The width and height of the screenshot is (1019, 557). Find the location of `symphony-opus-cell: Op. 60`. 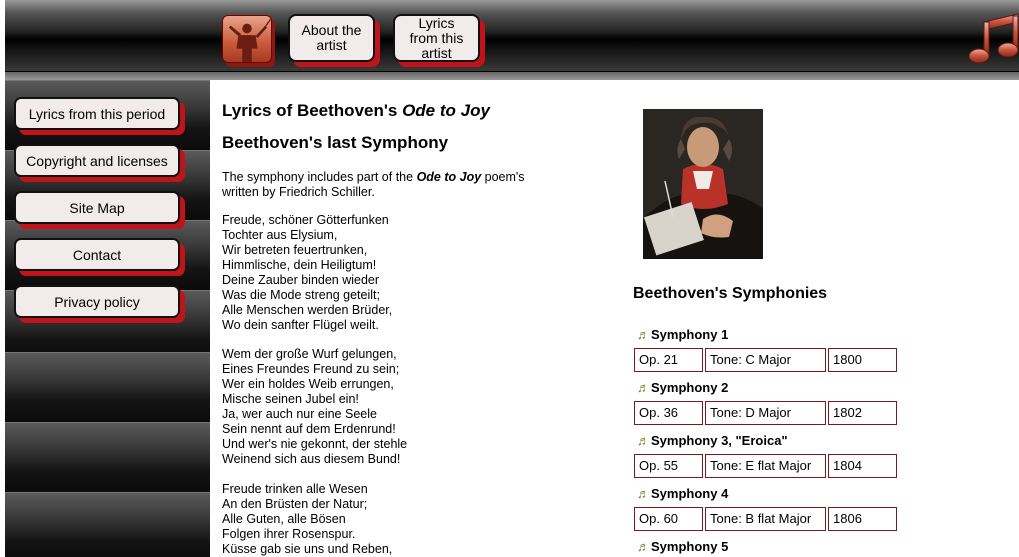

symphony-opus-cell: Op. 60 is located at coordinates (668, 519).